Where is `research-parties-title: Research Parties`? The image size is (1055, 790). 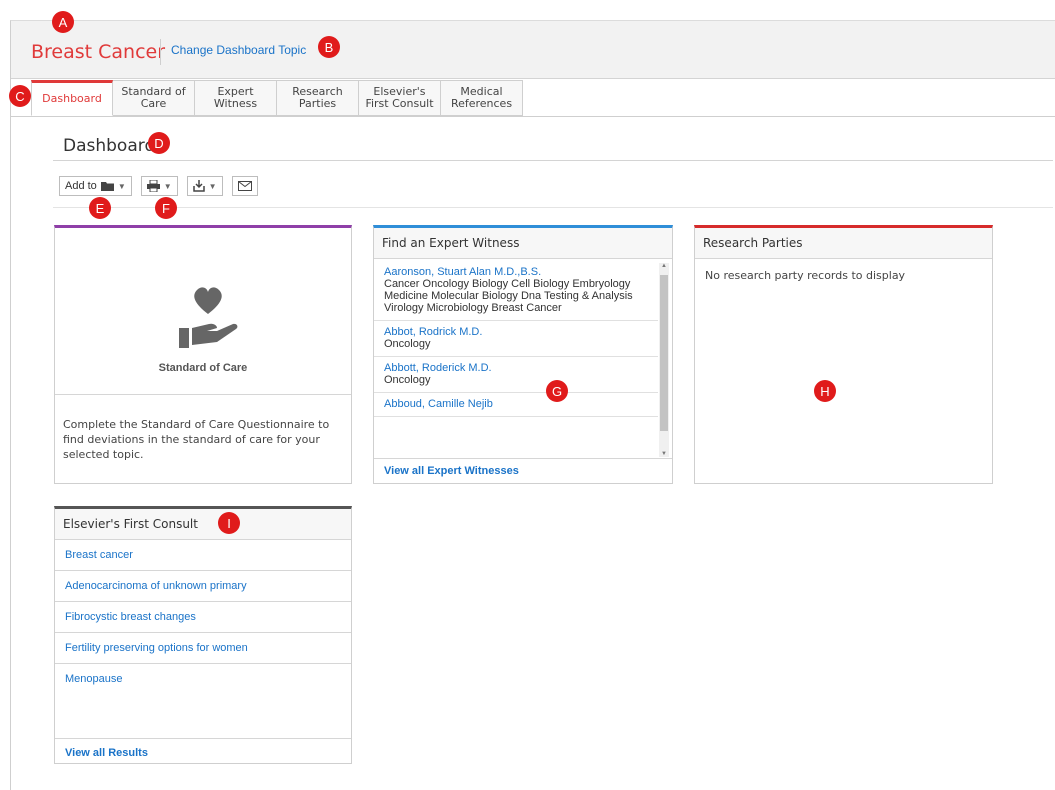 research-parties-title: Research Parties is located at coordinates (843, 243).